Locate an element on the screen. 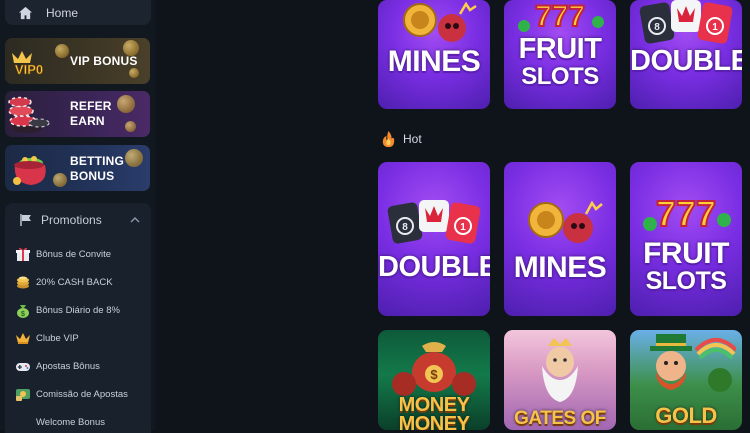 The width and height of the screenshot is (750, 433). gift-icon is located at coordinates (23, 254).